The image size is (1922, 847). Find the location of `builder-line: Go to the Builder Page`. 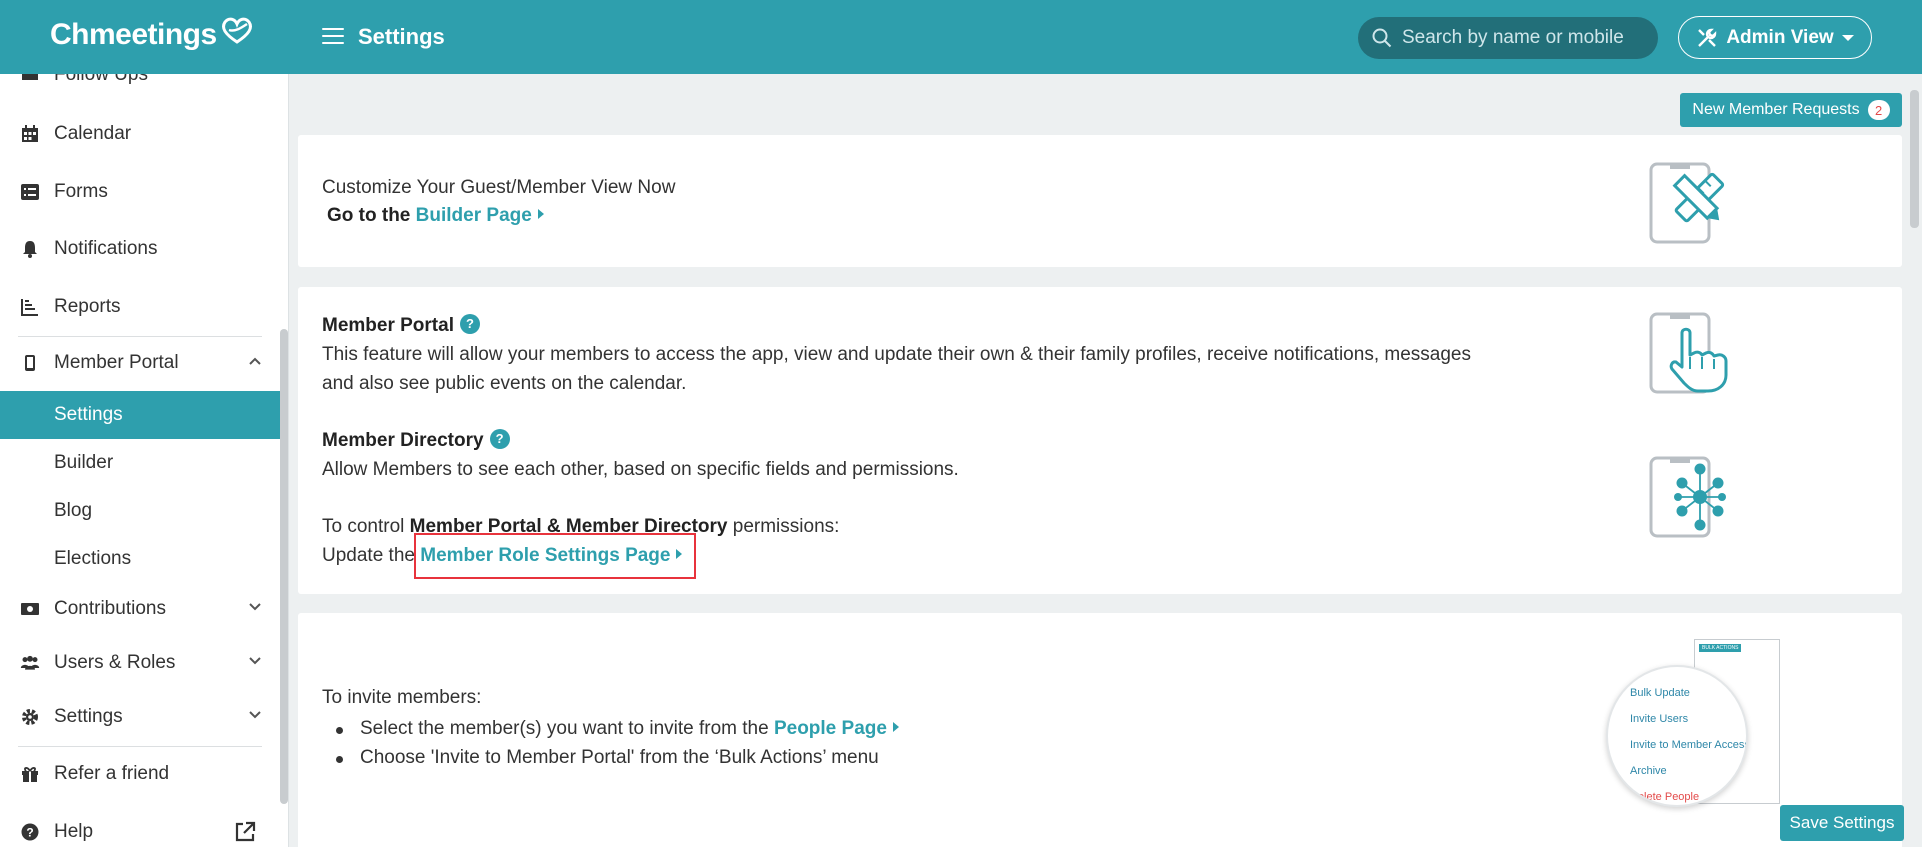

builder-line: Go to the Builder Page is located at coordinates (435, 216).